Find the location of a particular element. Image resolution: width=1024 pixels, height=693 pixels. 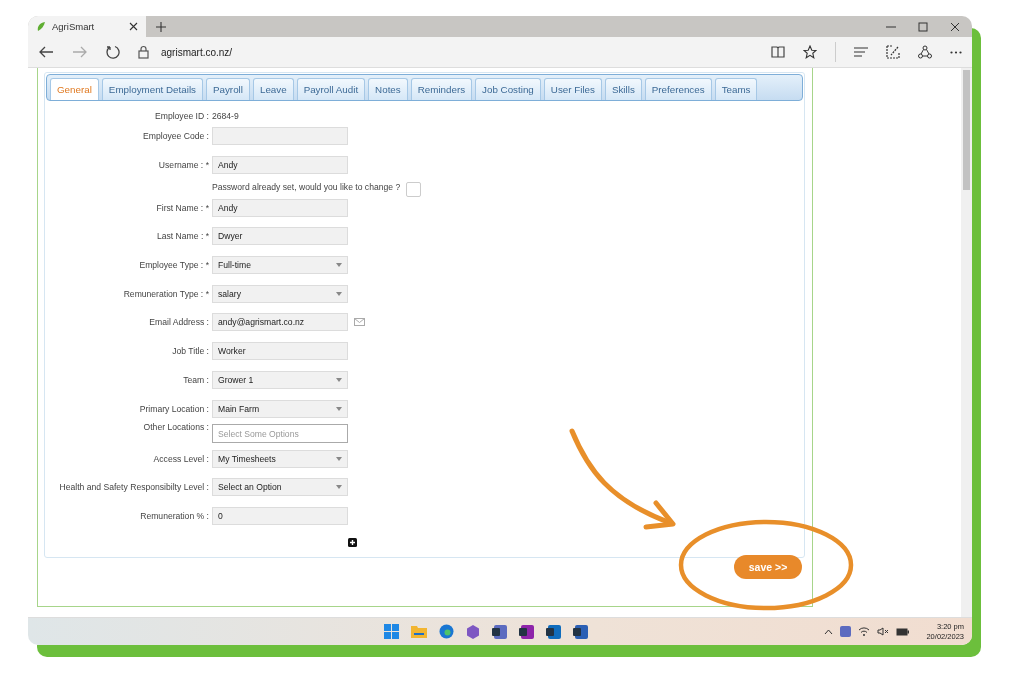

browser-tab: AgriSmart is located at coordinates (87, 26).